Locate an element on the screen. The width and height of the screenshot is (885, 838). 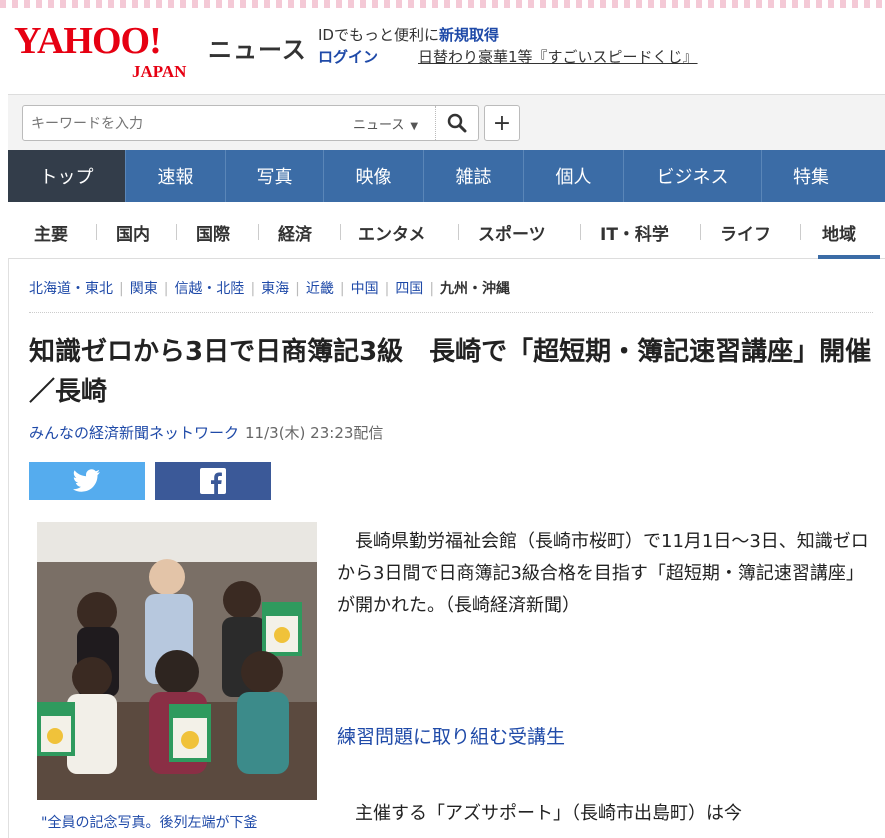
search-category-label: ニュース is located at coordinates (379, 125).